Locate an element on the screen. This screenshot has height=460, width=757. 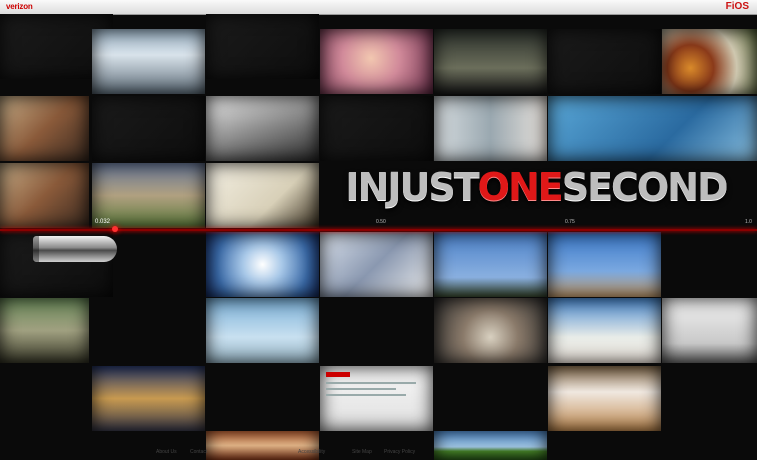
verizon-logo: verizon is located at coordinates (19, 7).